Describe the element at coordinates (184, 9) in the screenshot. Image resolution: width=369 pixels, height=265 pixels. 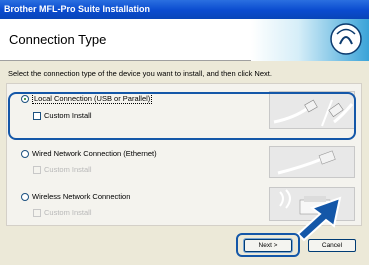
I see `title-bar: Brother MFL-Pro Suite Installation` at that location.